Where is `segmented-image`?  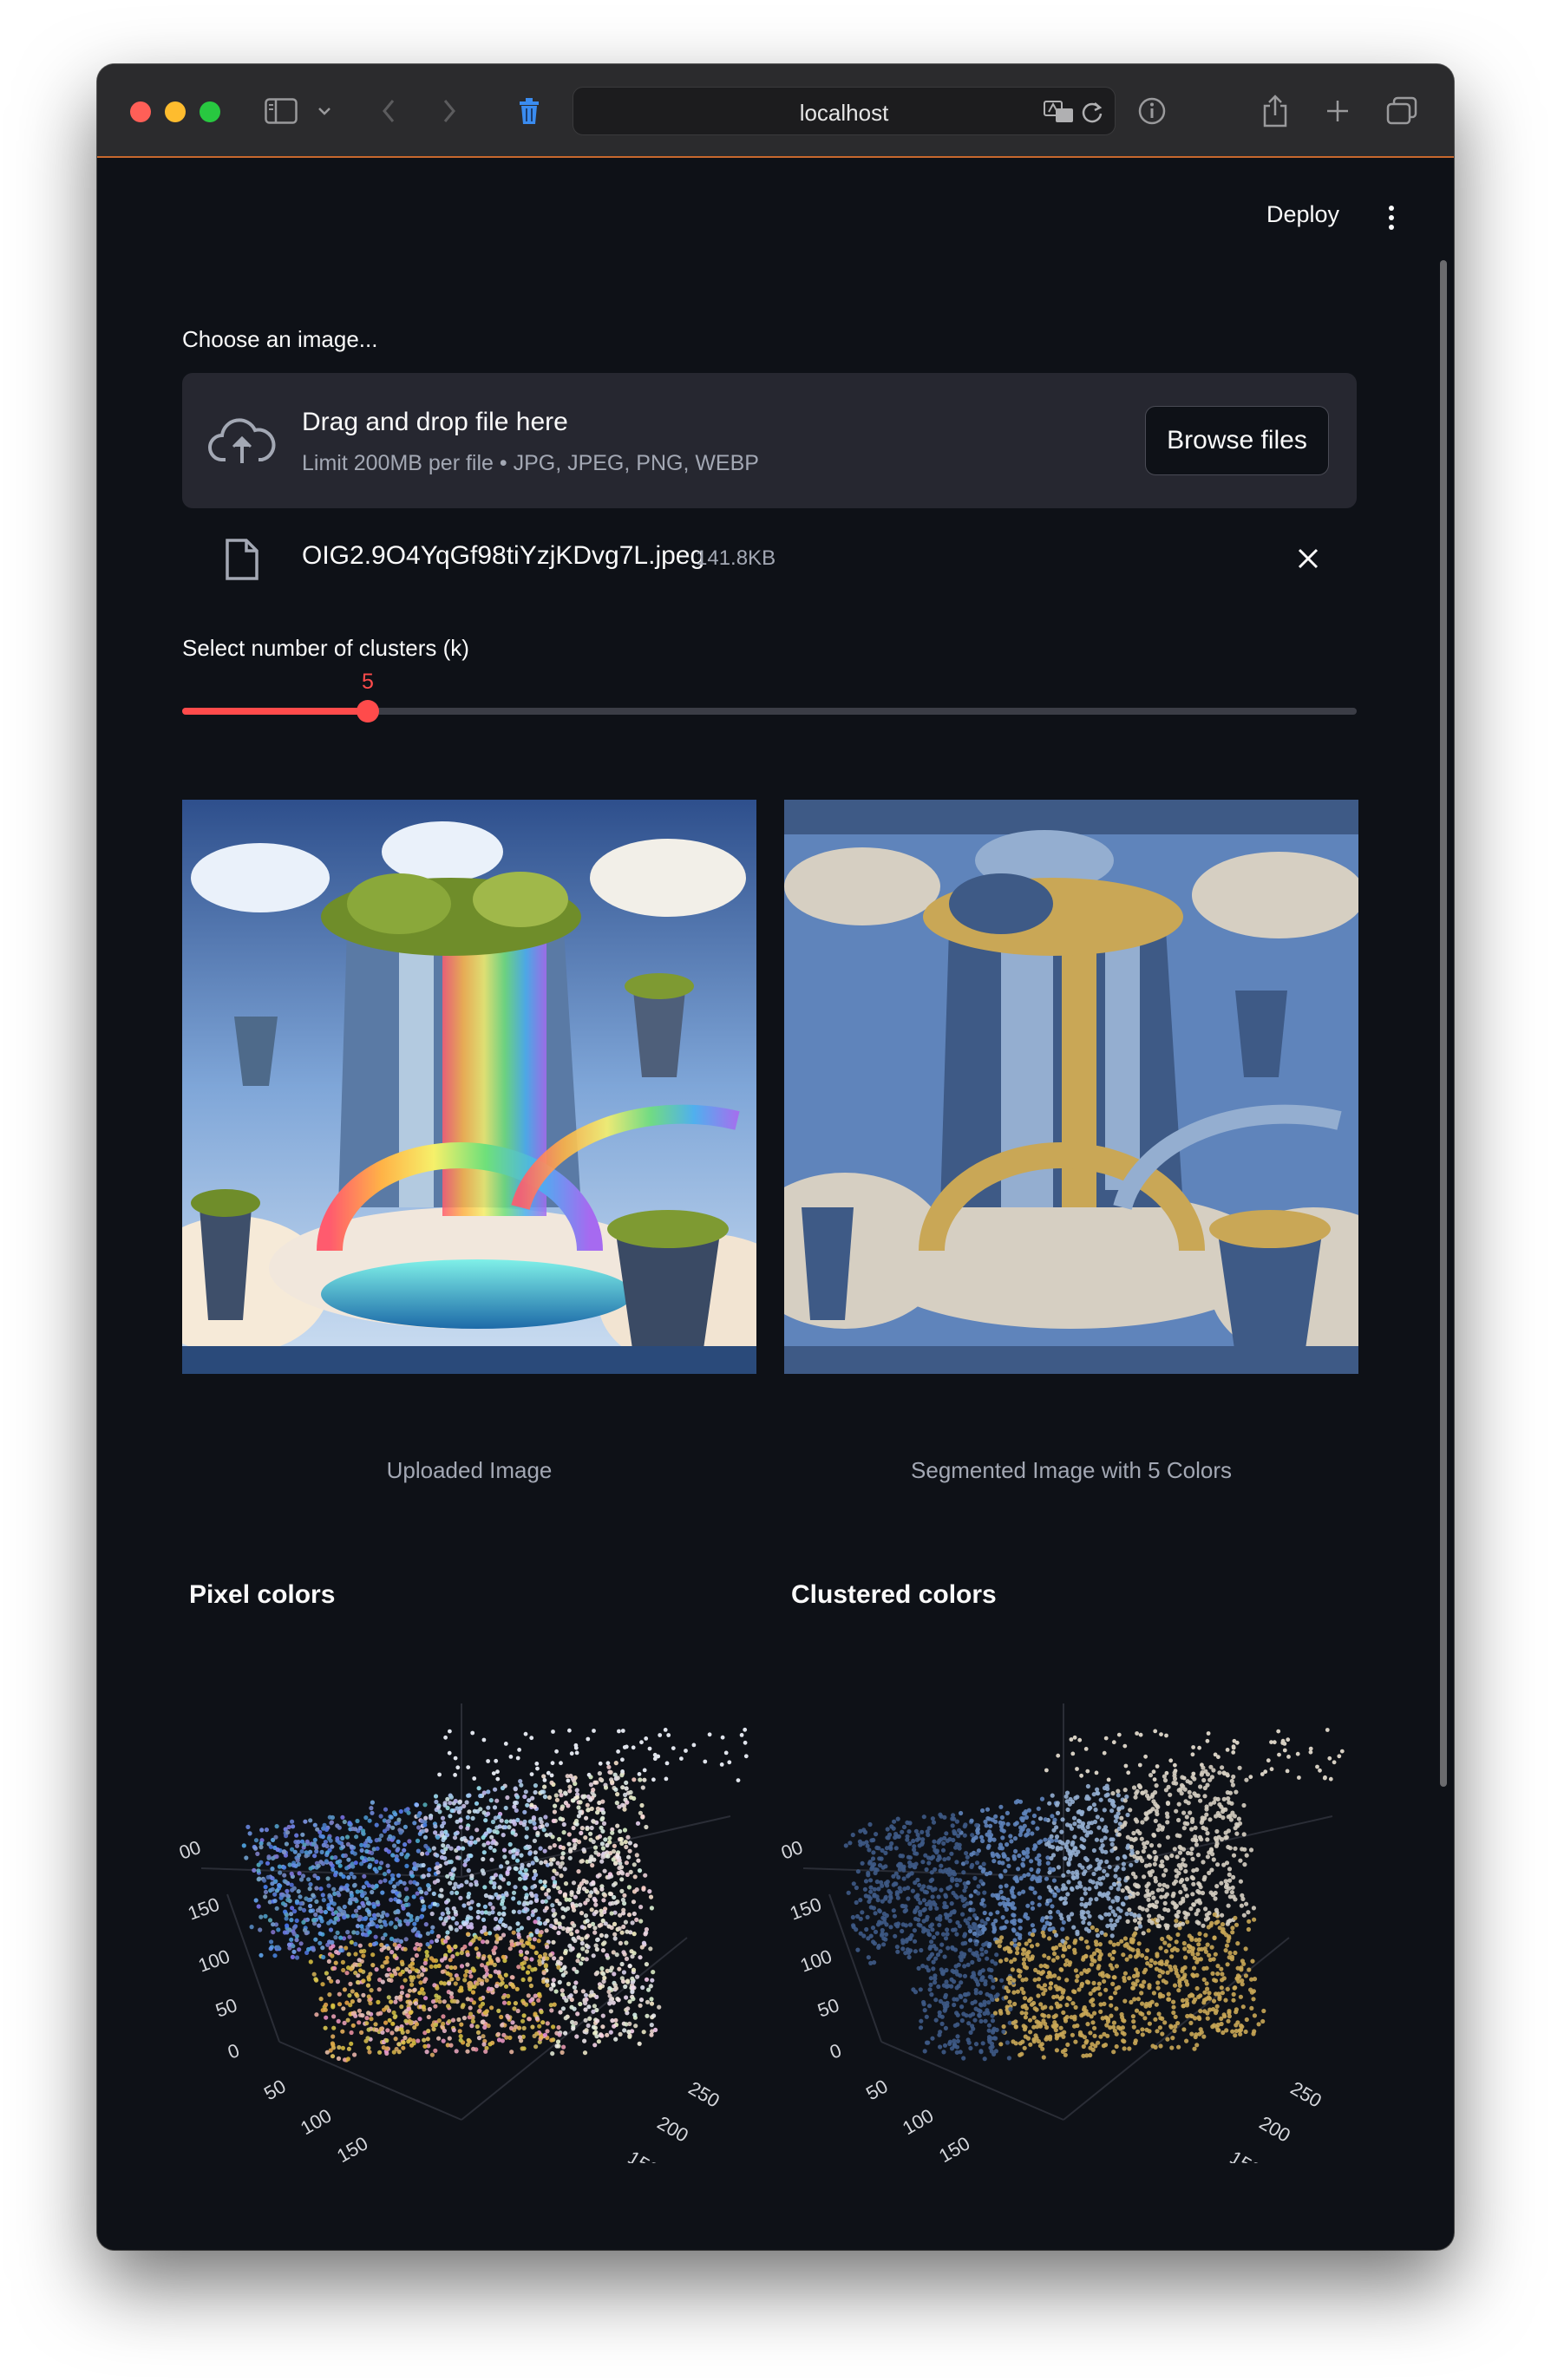 segmented-image is located at coordinates (1071, 1087).